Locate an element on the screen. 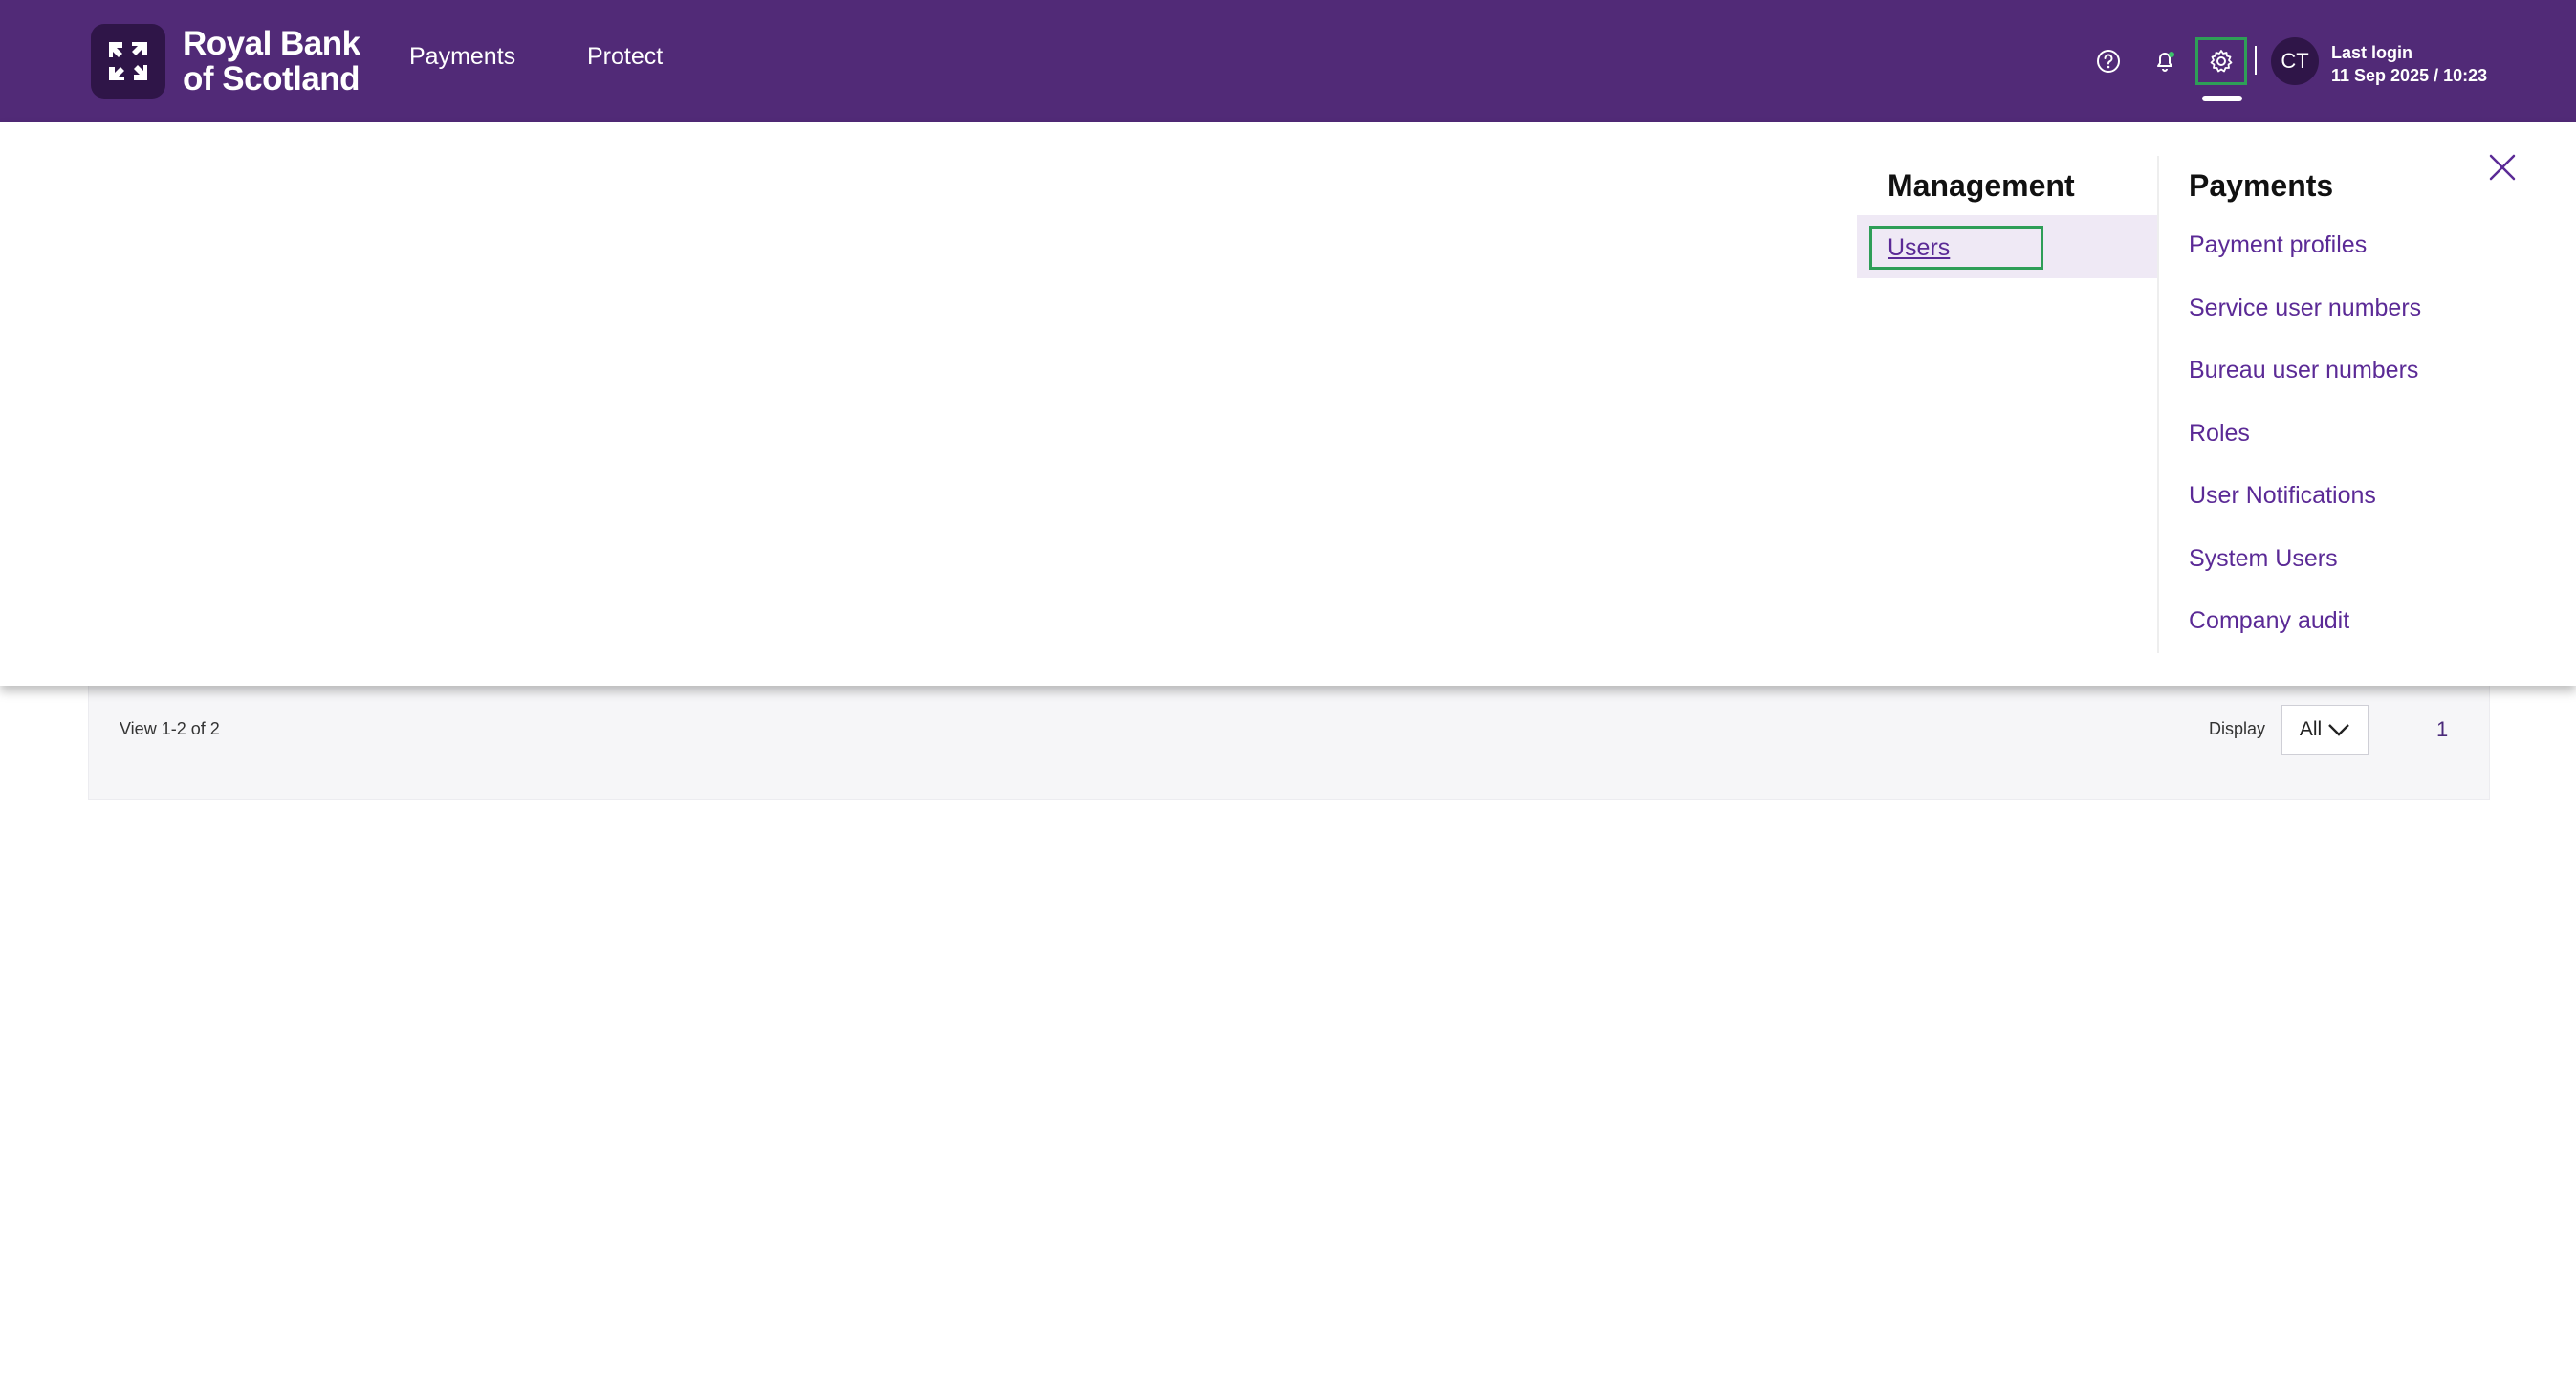  last-login-value: 11 Sep 2025 / 10:23 is located at coordinates (2409, 76).